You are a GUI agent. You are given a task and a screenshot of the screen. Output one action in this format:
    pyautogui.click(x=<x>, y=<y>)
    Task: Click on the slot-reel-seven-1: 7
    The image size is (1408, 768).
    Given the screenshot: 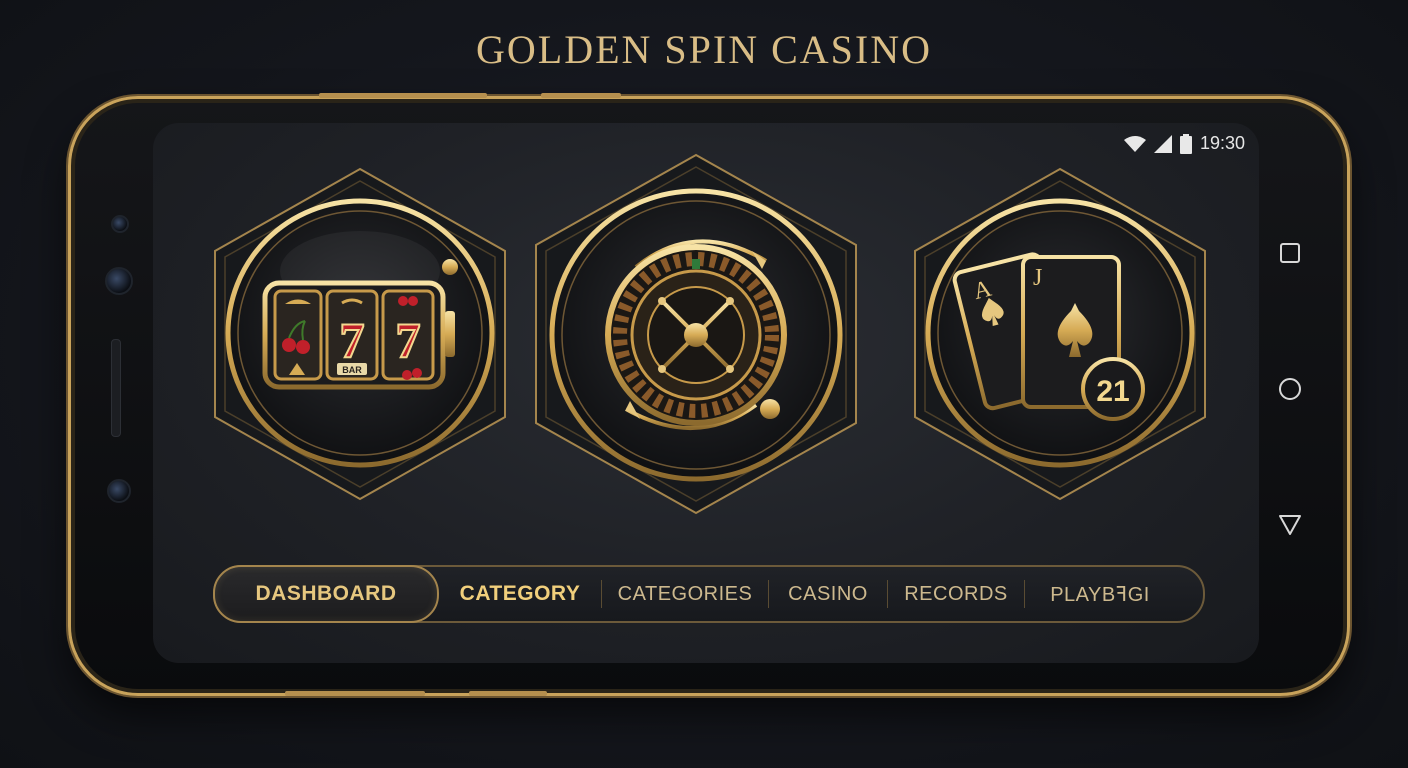 What is the action you would take?
    pyautogui.click(x=352, y=340)
    